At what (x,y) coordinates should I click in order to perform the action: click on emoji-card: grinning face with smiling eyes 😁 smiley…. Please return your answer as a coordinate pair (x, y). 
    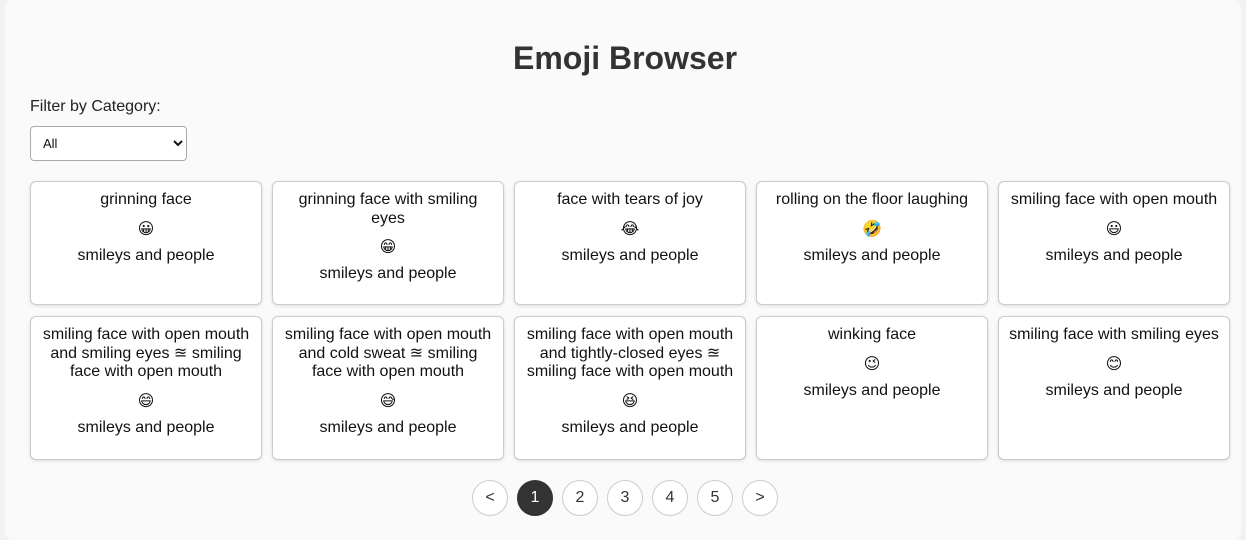
    Looking at the image, I should click on (388, 243).